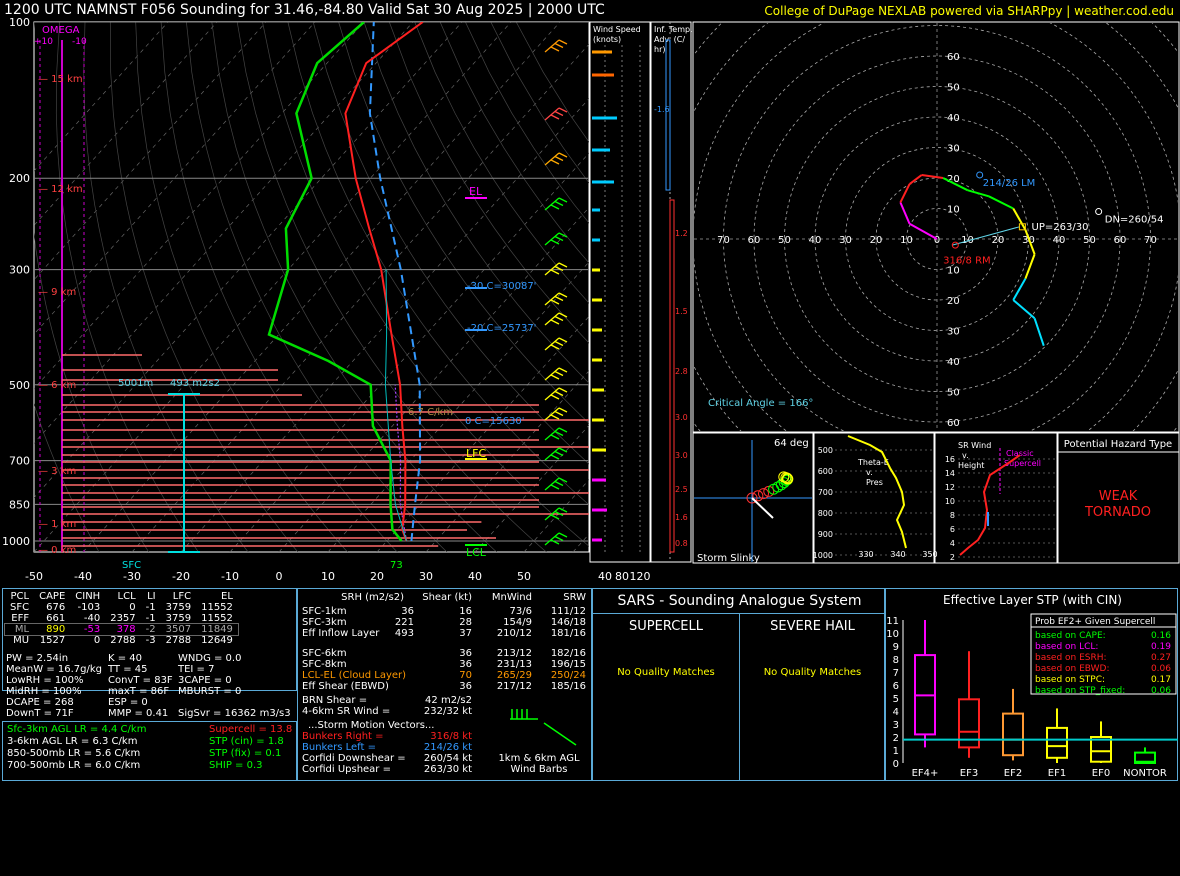 The width and height of the screenshot is (1180, 876). Describe the element at coordinates (52, 596) in the screenshot. I see `parcel-header: CAPE` at that location.